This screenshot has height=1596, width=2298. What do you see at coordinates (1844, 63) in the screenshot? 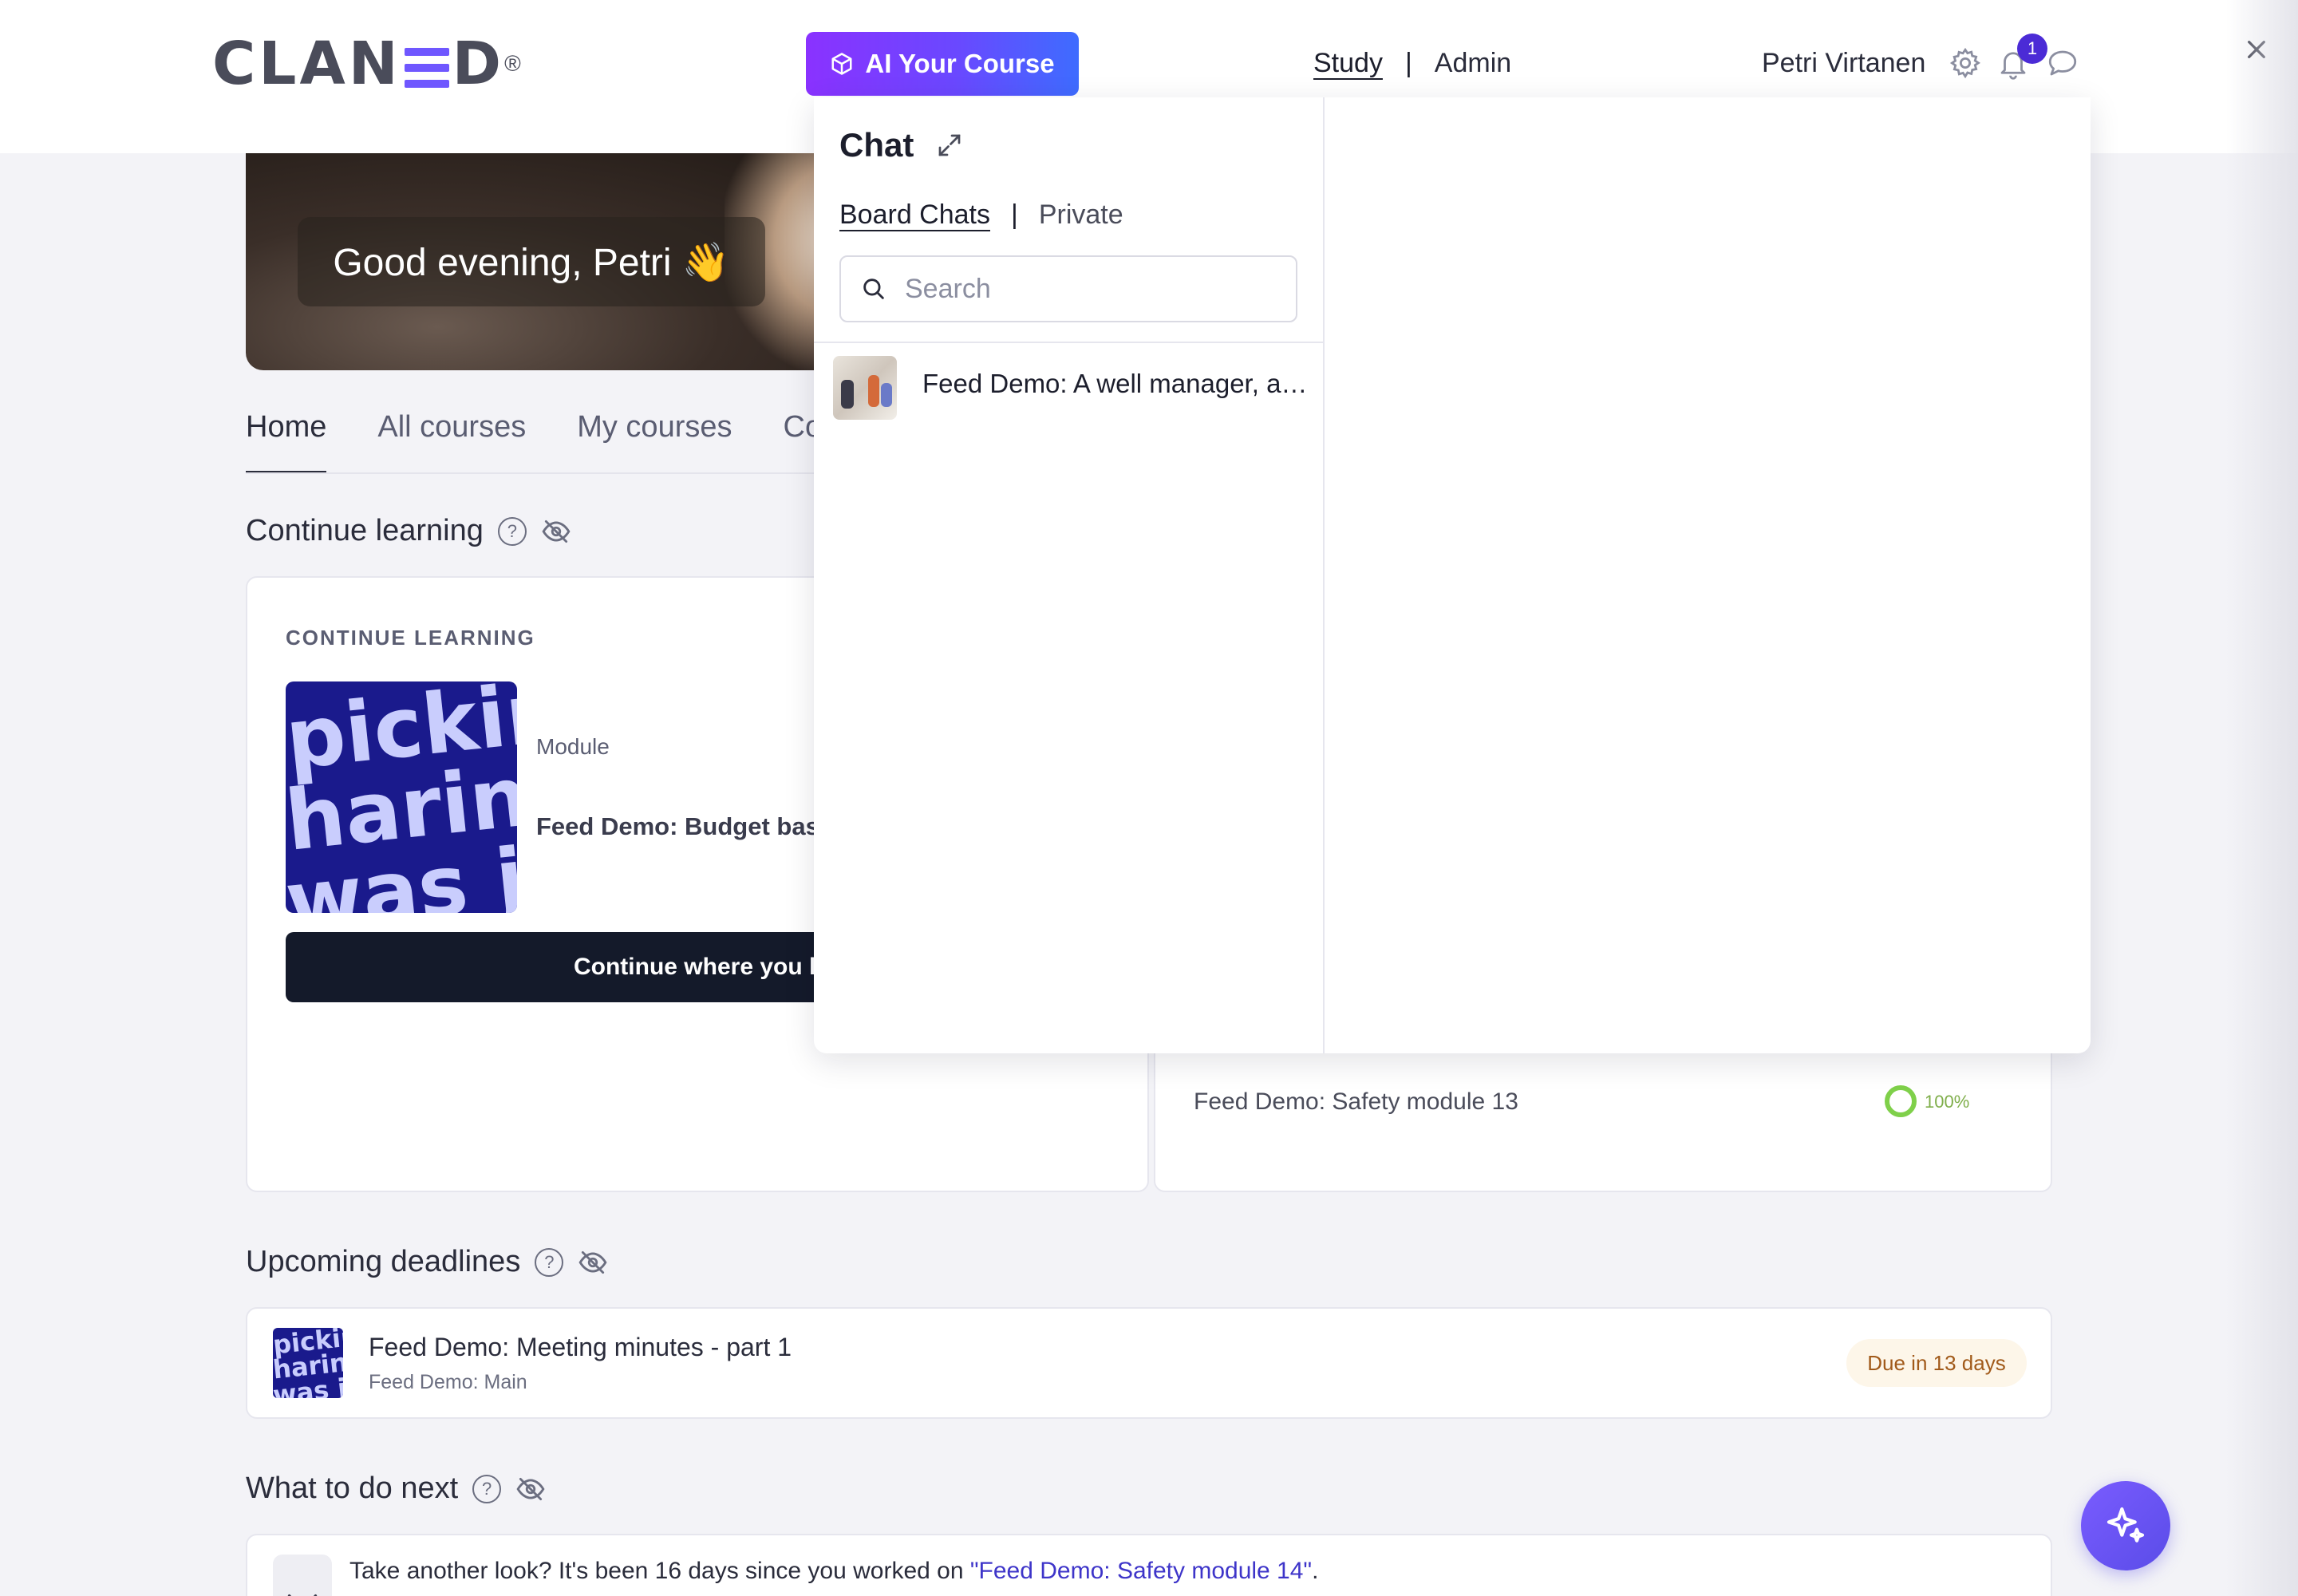
I see `user-name: Petri Virtanen` at bounding box center [1844, 63].